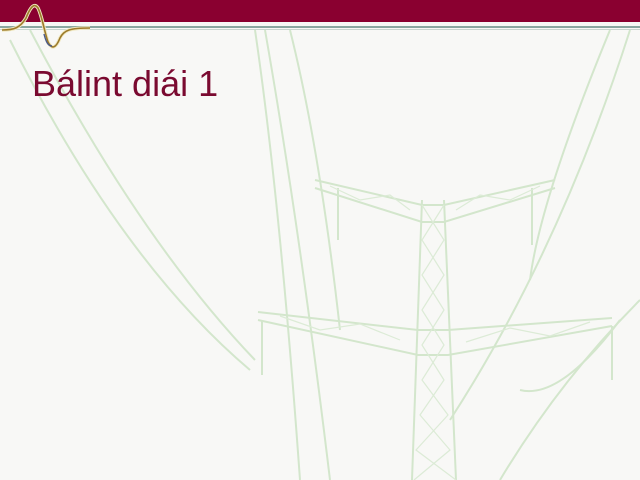 Image resolution: width=640 pixels, height=480 pixels. I want to click on slide-title: Bálint diái 1, so click(125, 83).